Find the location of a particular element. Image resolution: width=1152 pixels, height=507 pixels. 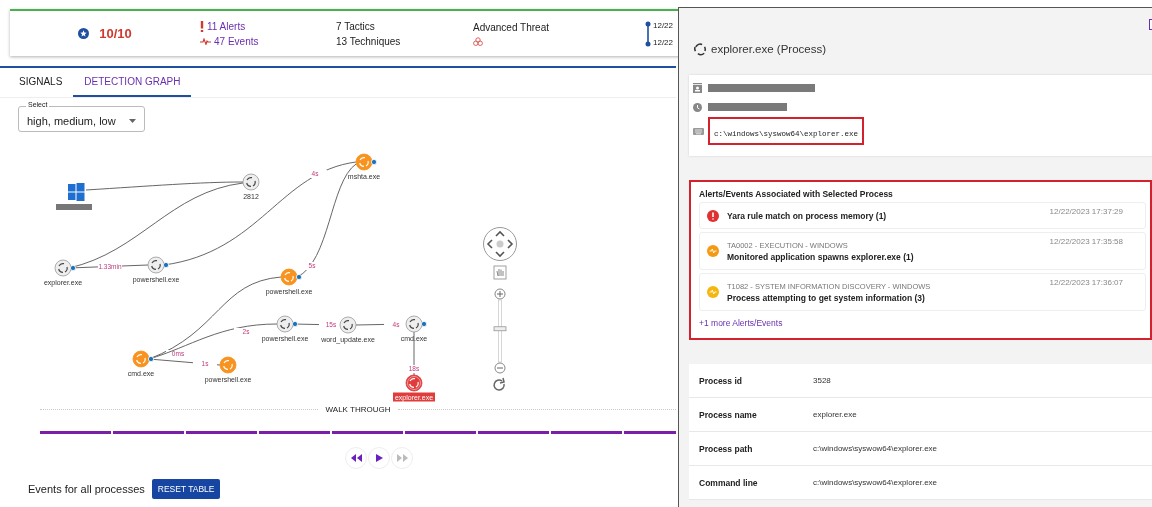

alert-name: Monitored application spawns explorer.exe (1) is located at coordinates (821, 256).